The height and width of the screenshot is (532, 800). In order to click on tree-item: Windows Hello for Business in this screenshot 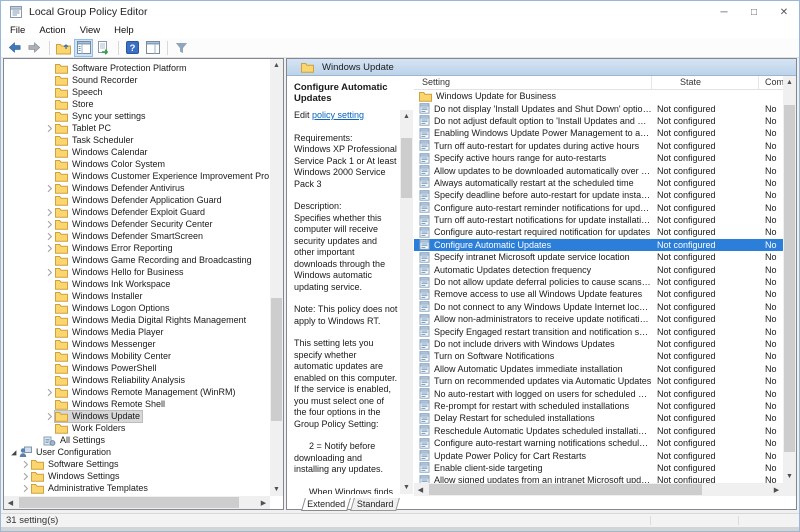, I will do `click(136, 272)`.